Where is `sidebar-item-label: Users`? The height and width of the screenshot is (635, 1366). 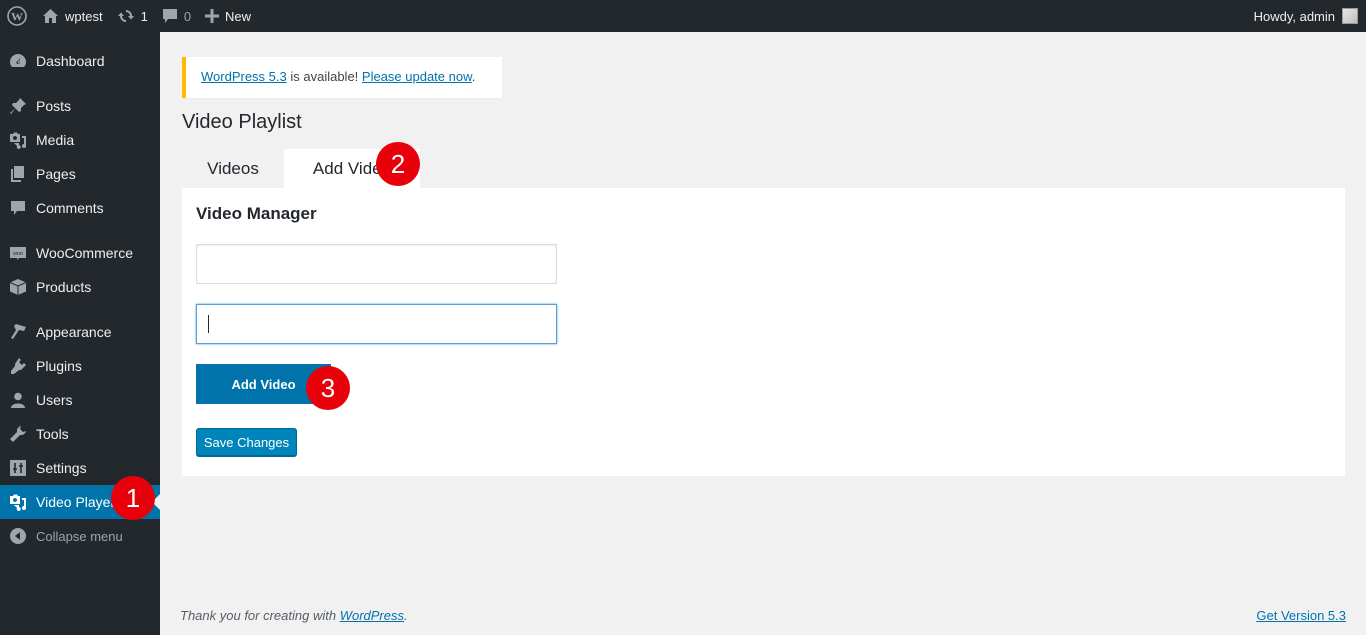
sidebar-item-label: Users is located at coordinates (54, 400).